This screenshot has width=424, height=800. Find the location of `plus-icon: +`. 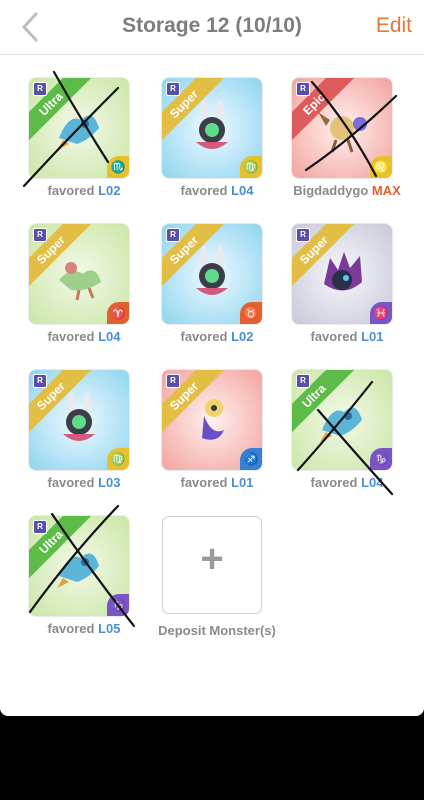

plus-icon: + is located at coordinates (212, 559).